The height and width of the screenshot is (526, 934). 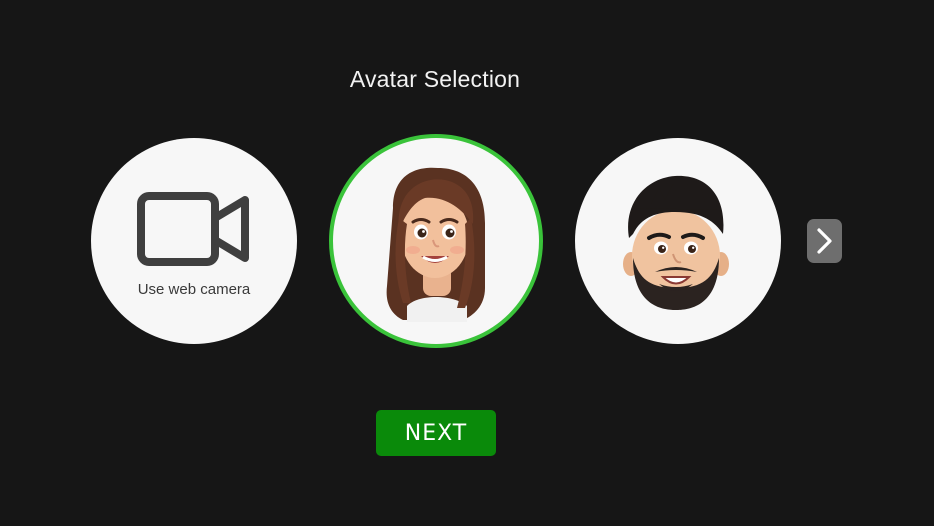 What do you see at coordinates (194, 289) in the screenshot?
I see `webcam-option-label: Use web camera` at bounding box center [194, 289].